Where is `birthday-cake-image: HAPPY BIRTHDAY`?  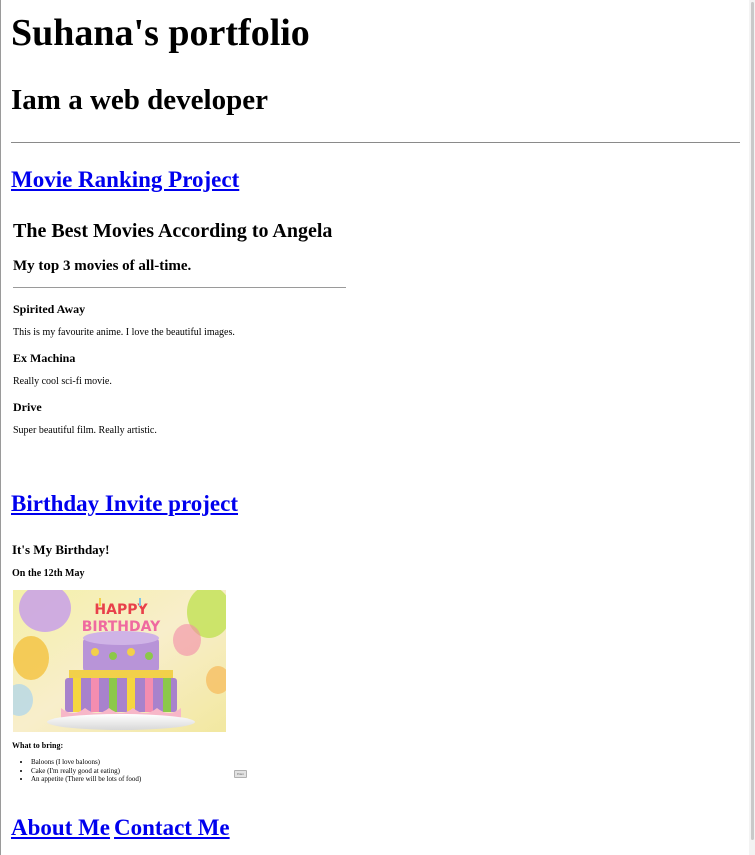 birthday-cake-image: HAPPY BIRTHDAY is located at coordinates (119, 661).